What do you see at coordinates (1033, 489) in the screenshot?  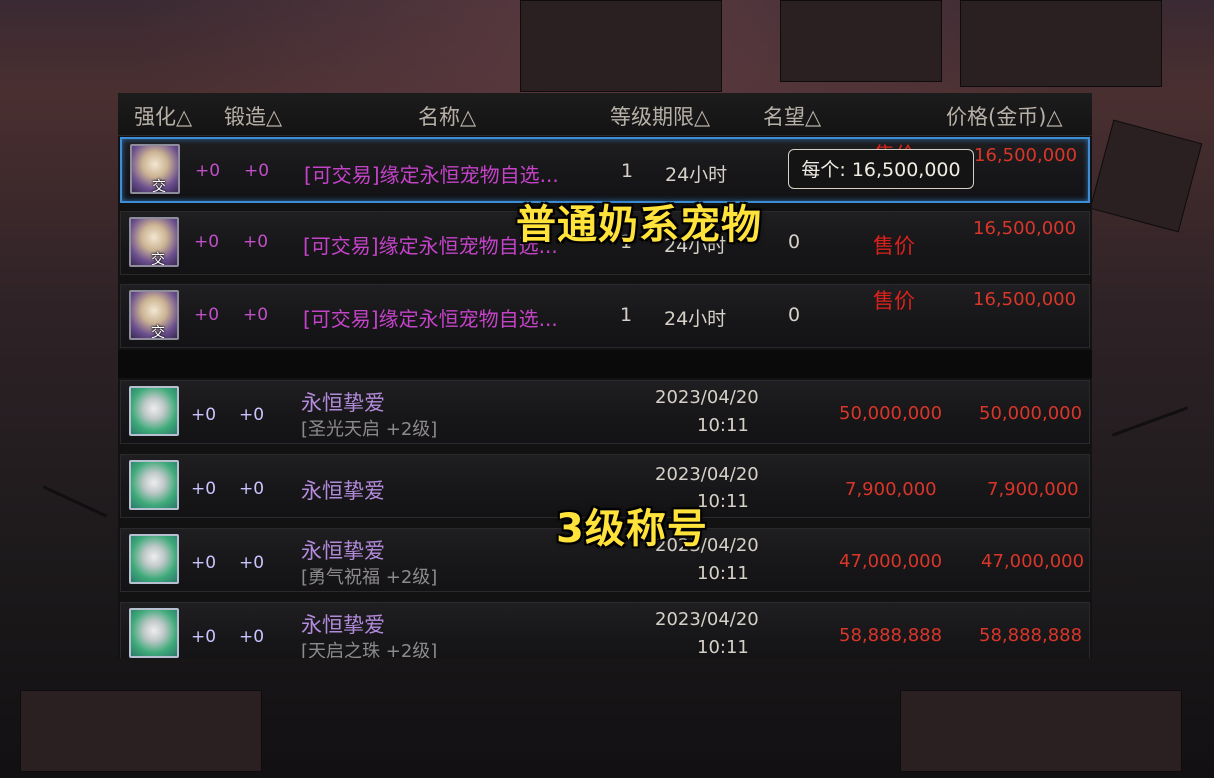 I see `price-value: 7,900,000` at bounding box center [1033, 489].